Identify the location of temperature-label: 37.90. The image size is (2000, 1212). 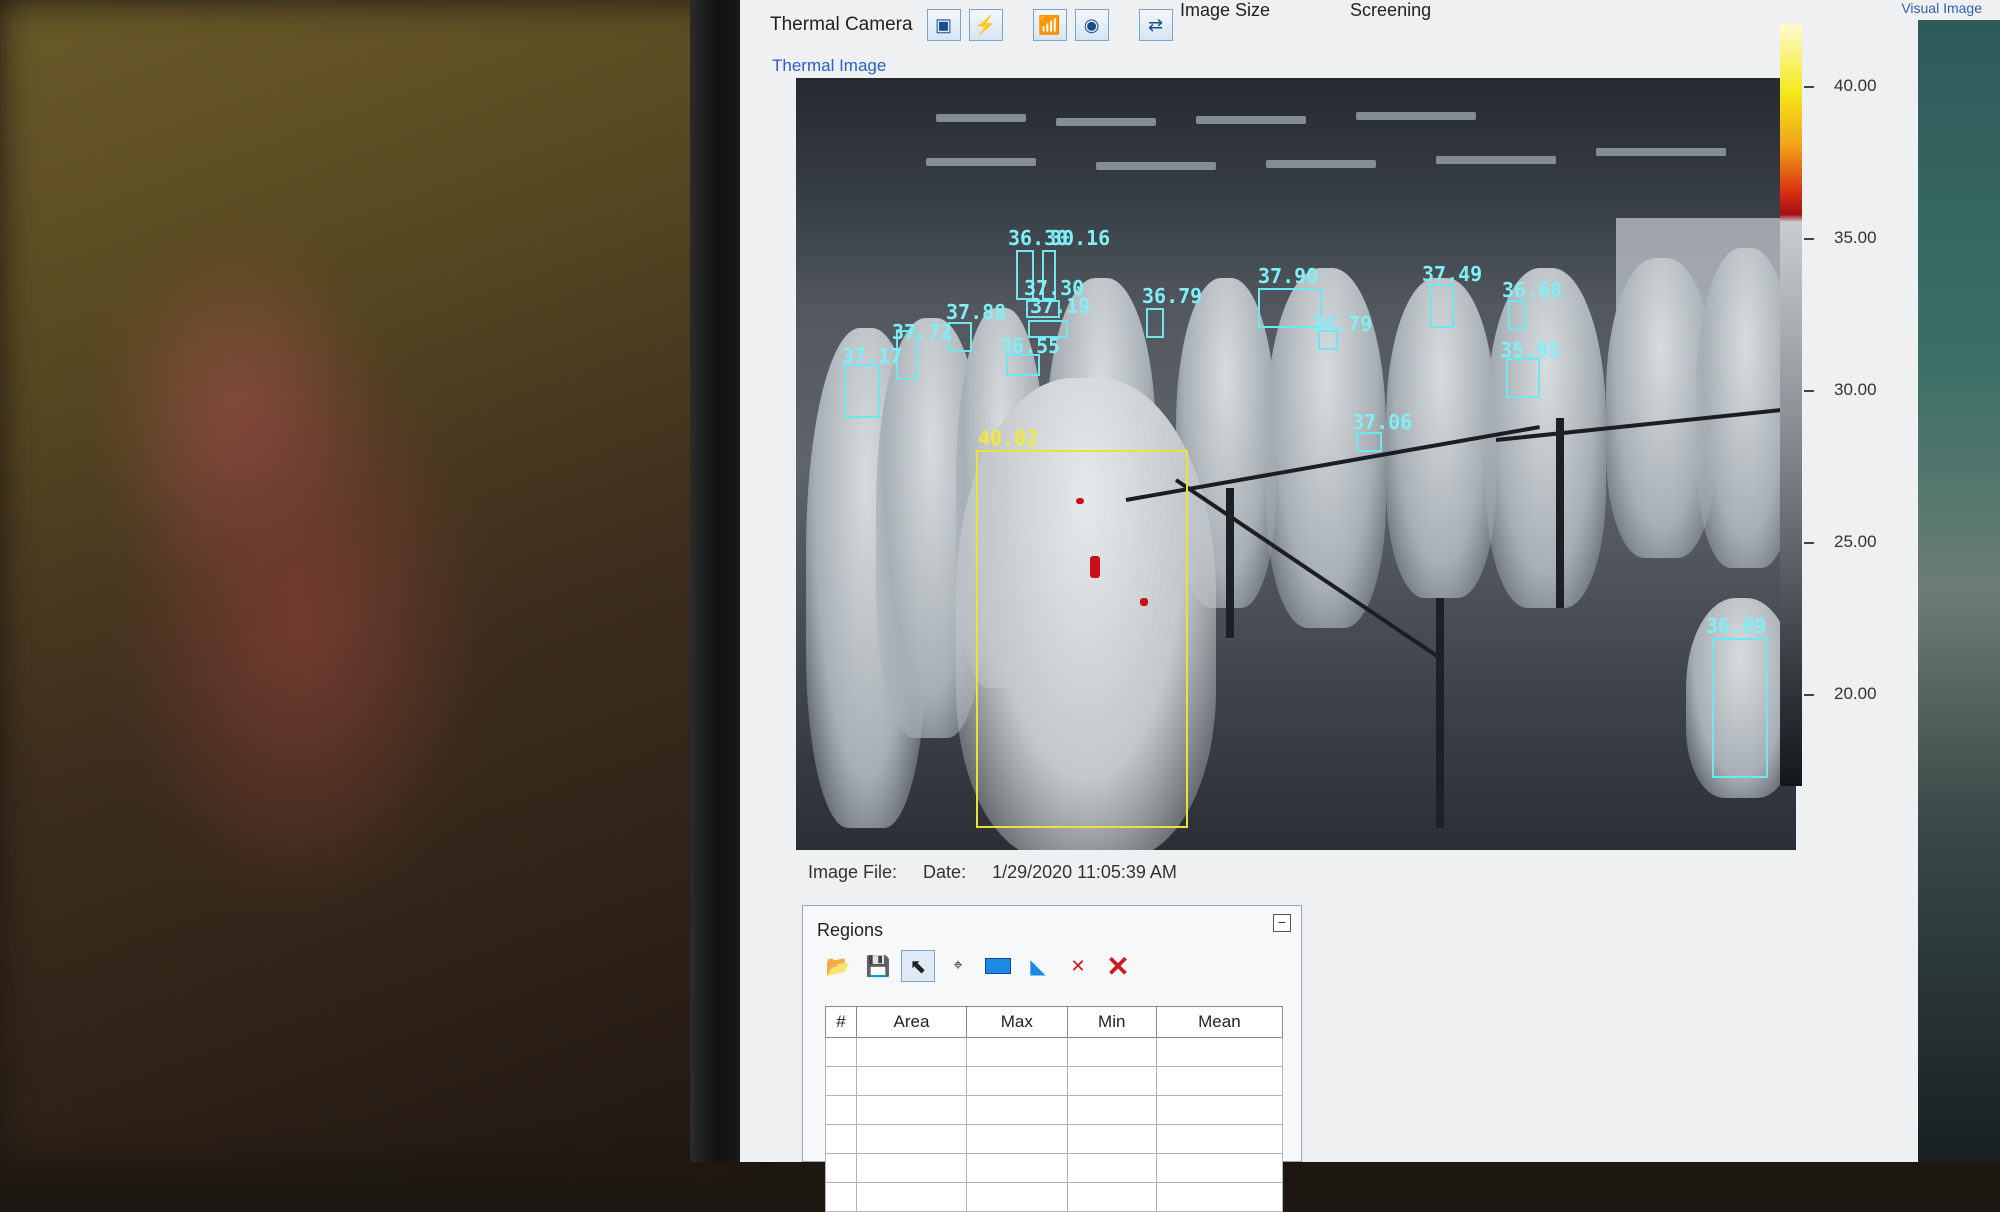
(1288, 276).